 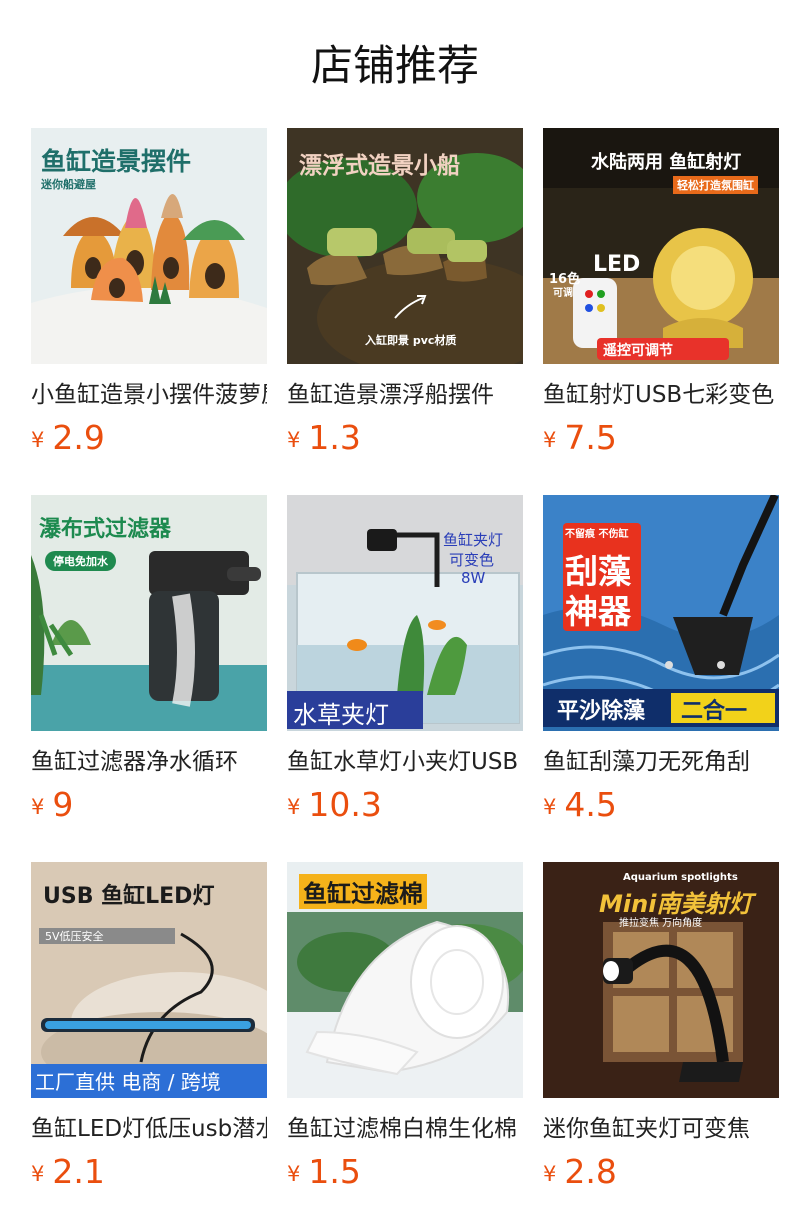 I want to click on image-caption: 8W, so click(x=473, y=578).